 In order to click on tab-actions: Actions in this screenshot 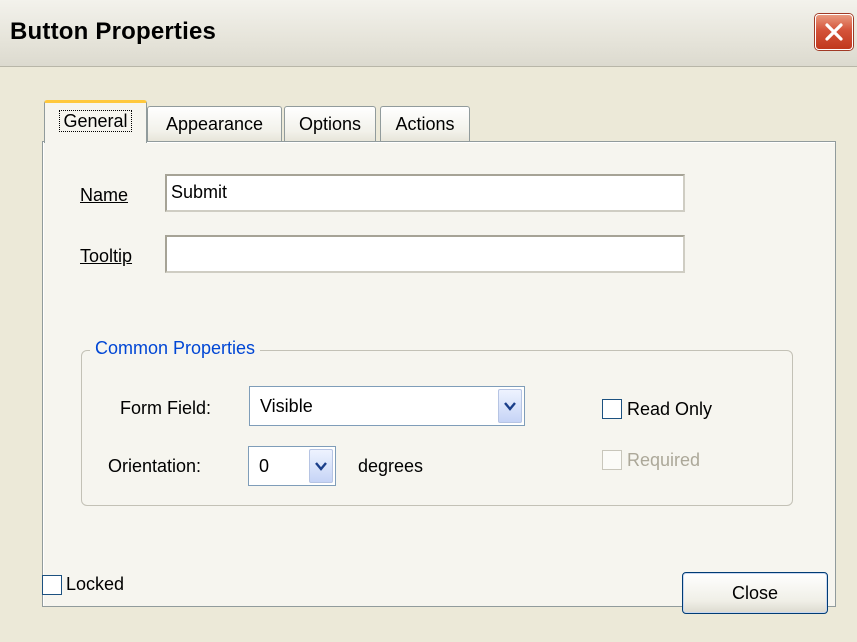, I will do `click(425, 124)`.